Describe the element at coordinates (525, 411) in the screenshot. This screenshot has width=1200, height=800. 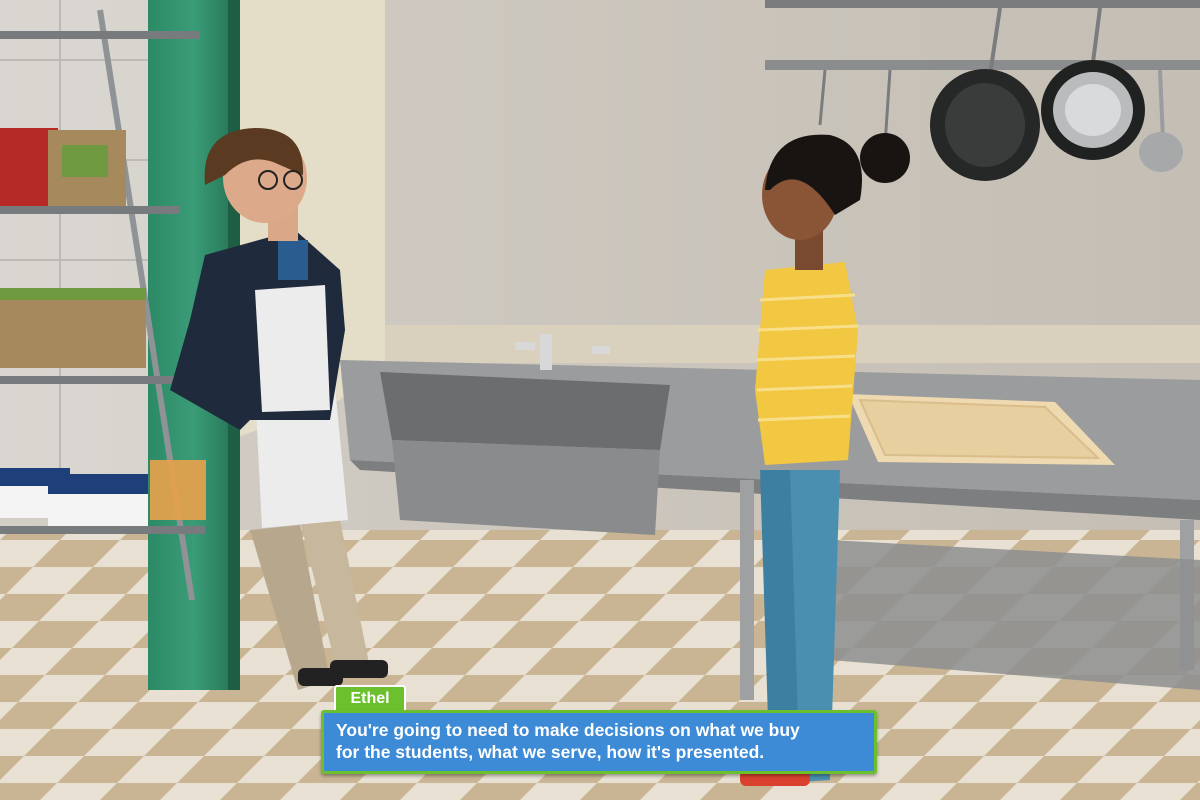
I see `sink-basin` at that location.